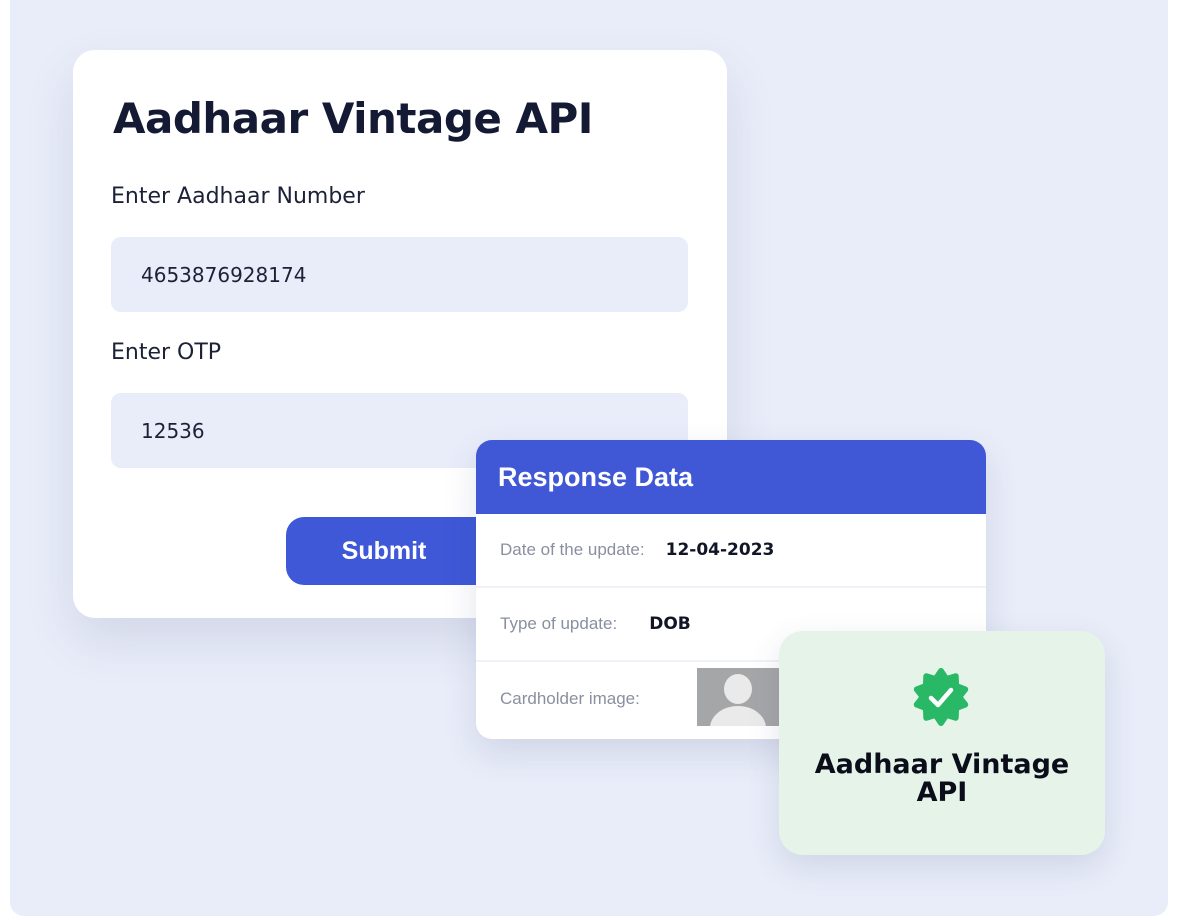 Image resolution: width=1196 pixels, height=920 pixels. What do you see at coordinates (166, 352) in the screenshot?
I see `otp-label: Enter OTP` at bounding box center [166, 352].